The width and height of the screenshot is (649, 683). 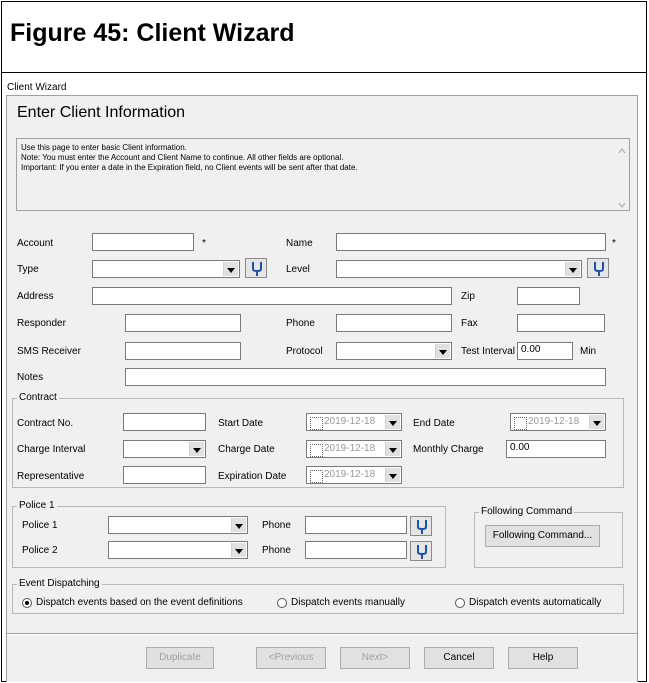 What do you see at coordinates (316, 423) in the screenshot?
I see `start-date-checkbox` at bounding box center [316, 423].